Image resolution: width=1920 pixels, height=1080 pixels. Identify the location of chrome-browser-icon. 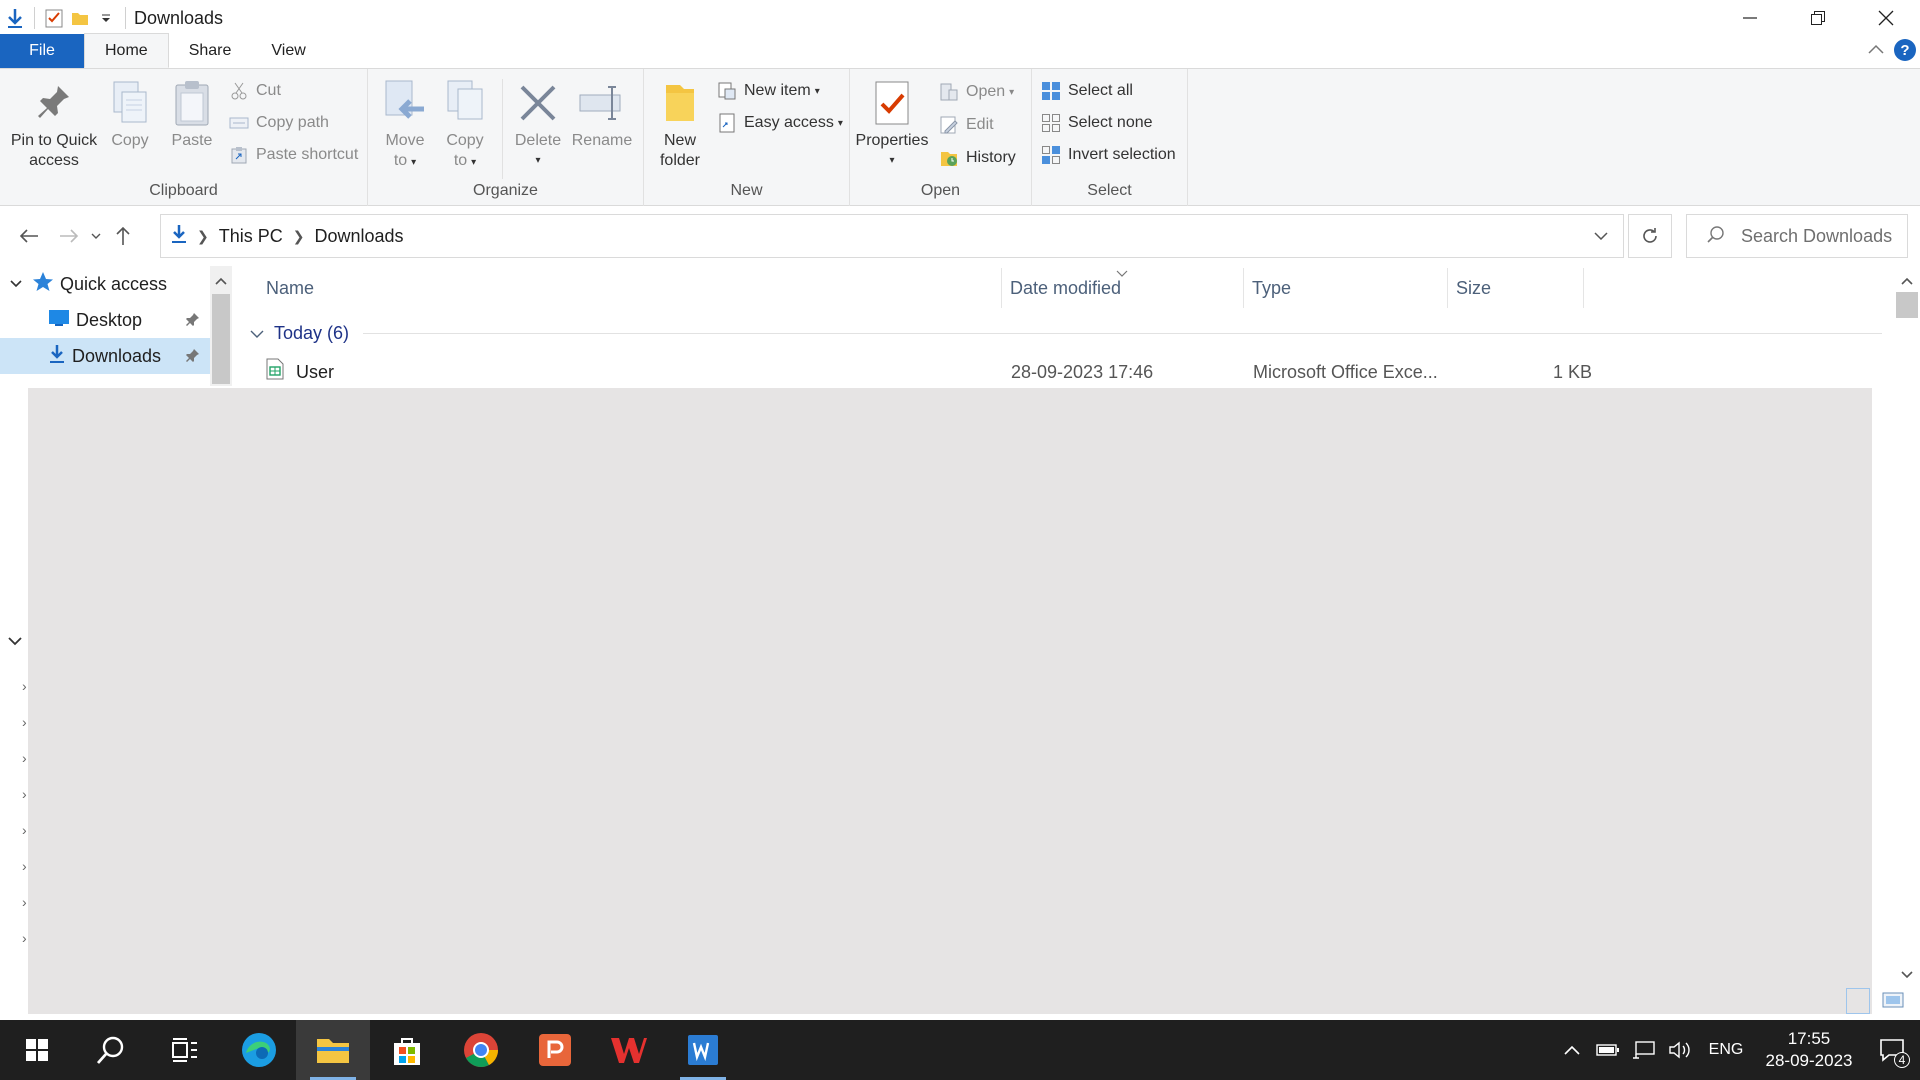
(481, 1050).